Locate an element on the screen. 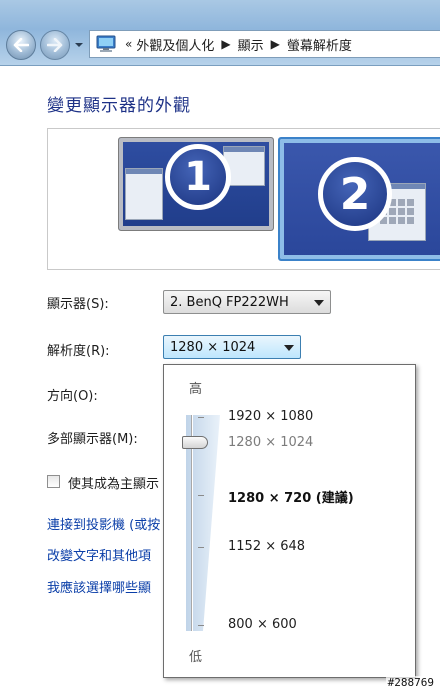  resolution-select: 1280 × 1024 is located at coordinates (232, 347).